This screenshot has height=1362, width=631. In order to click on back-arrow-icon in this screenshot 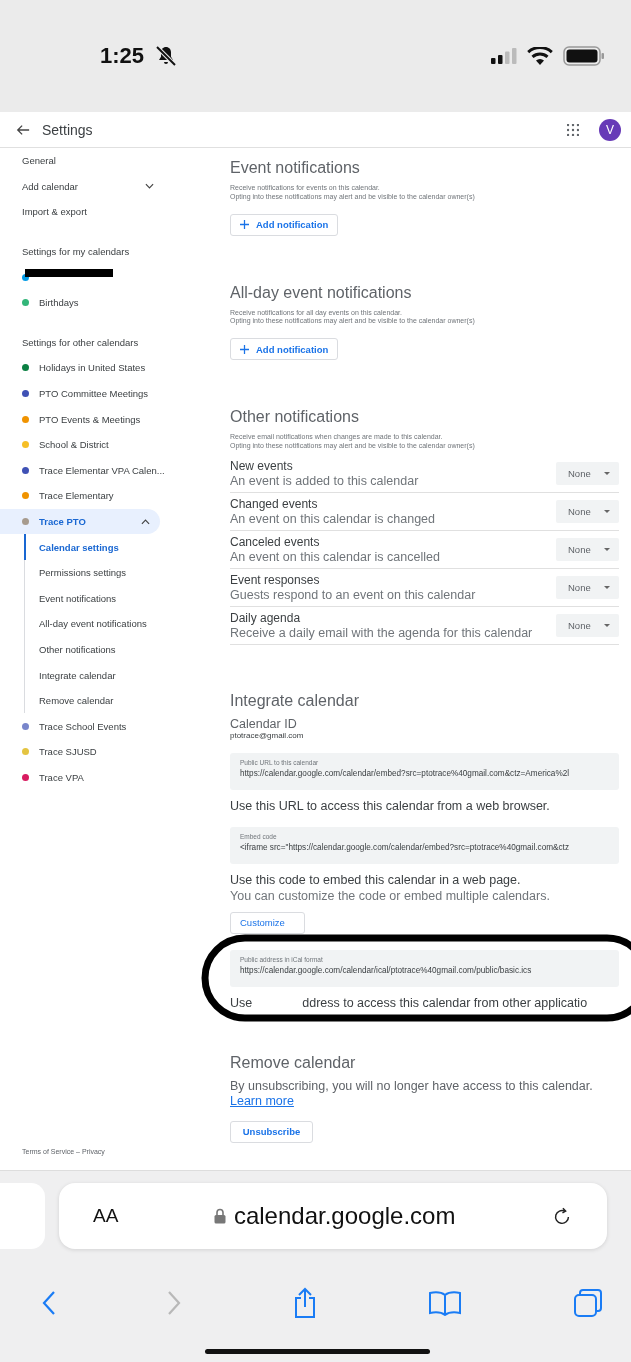, I will do `click(23, 129)`.